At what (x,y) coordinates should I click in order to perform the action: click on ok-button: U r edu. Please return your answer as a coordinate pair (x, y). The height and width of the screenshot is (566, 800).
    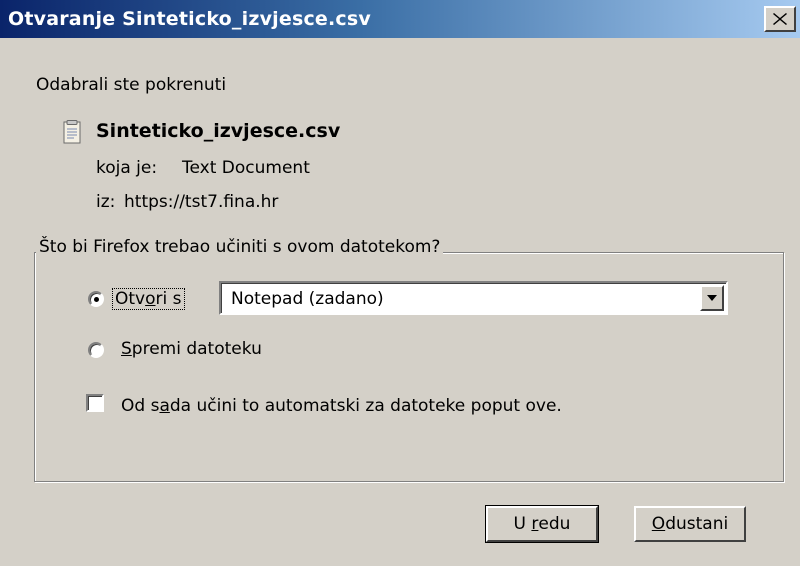
    Looking at the image, I should click on (542, 524).